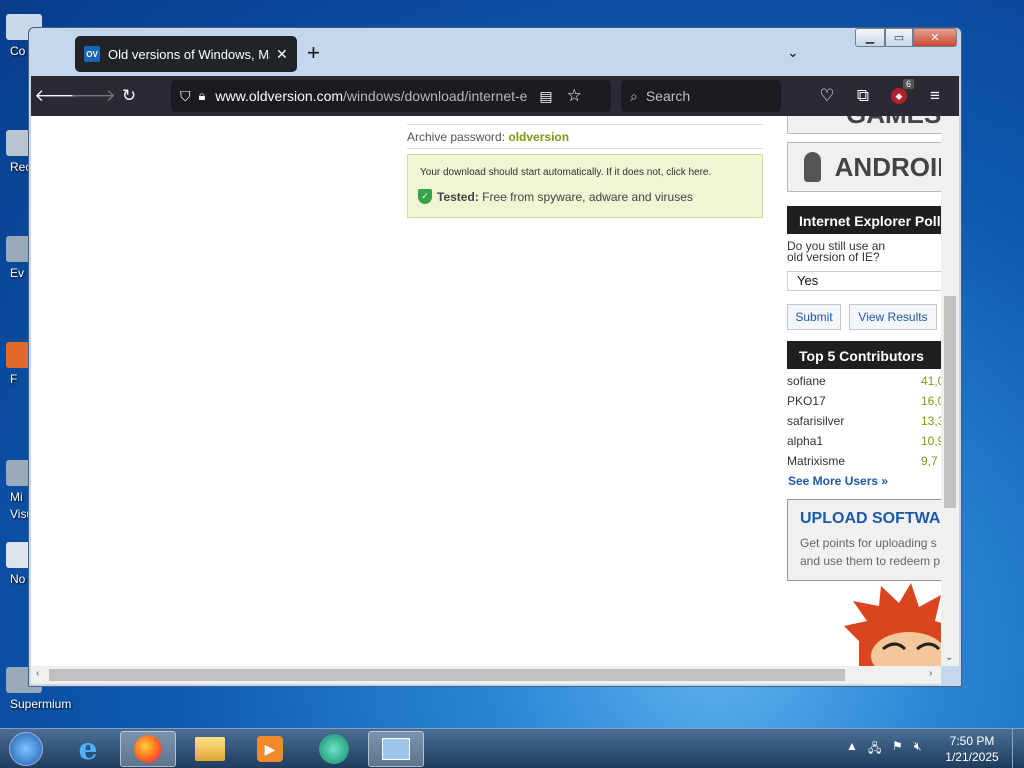 The height and width of the screenshot is (768, 1024). What do you see at coordinates (812, 167) in the screenshot?
I see `android-robot-icon` at bounding box center [812, 167].